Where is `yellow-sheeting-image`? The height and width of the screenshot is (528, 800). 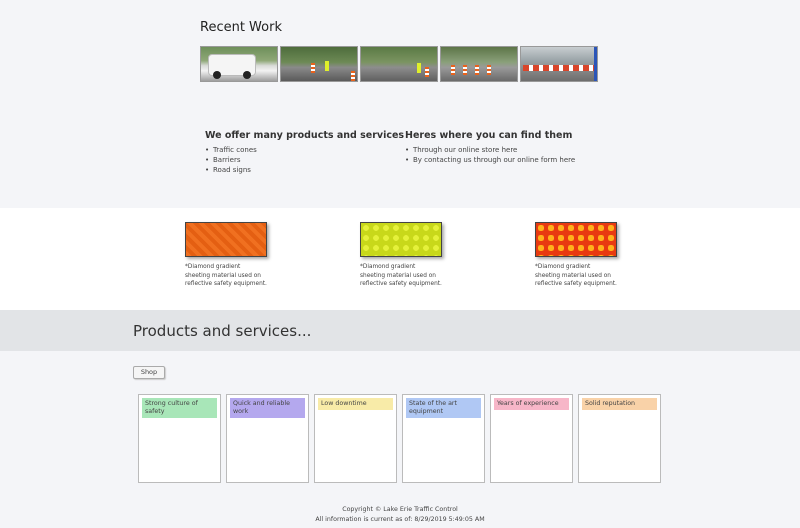
yellow-sheeting-image is located at coordinates (401, 239).